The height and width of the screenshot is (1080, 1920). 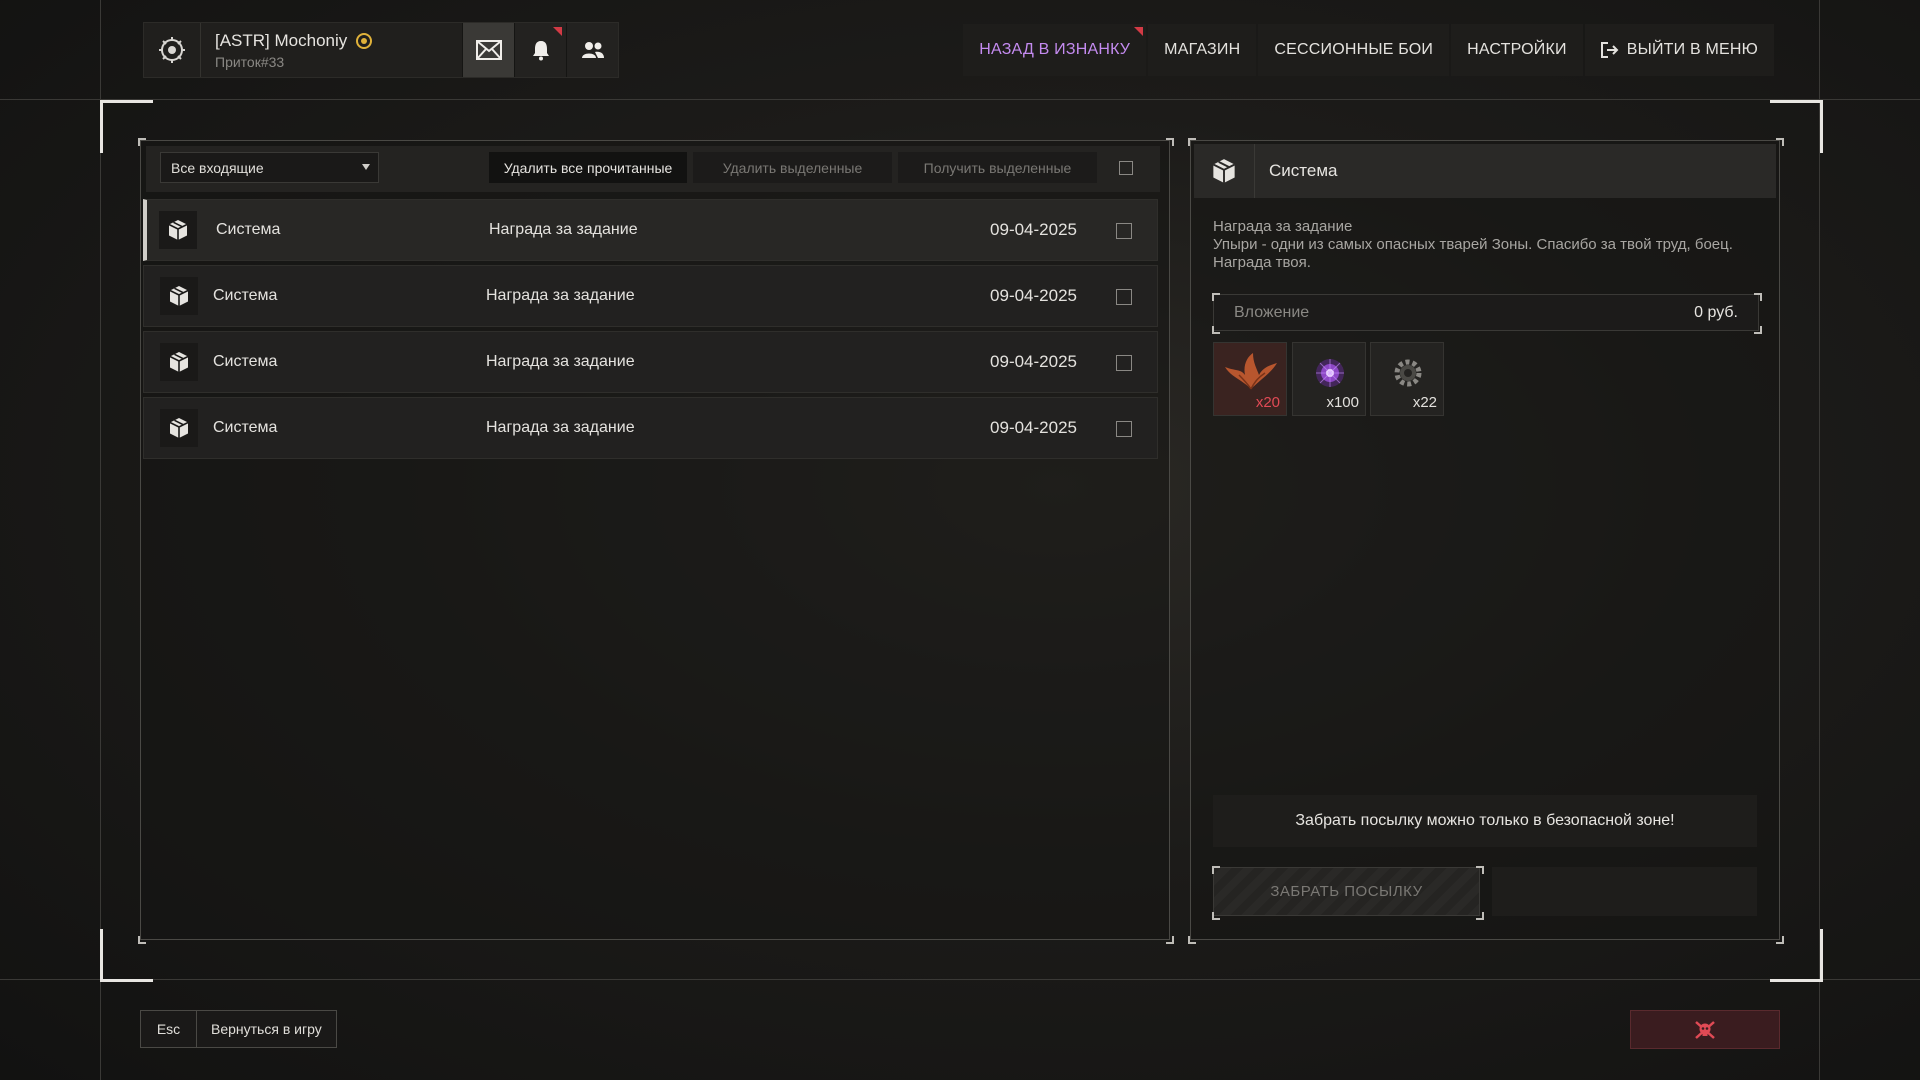 I want to click on mail-icon, so click(x=488, y=50).